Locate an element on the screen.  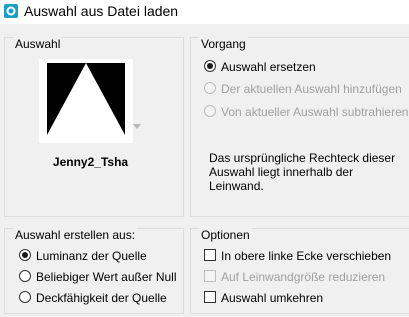
radio-label: Luminanz der Quelle is located at coordinates (91, 256).